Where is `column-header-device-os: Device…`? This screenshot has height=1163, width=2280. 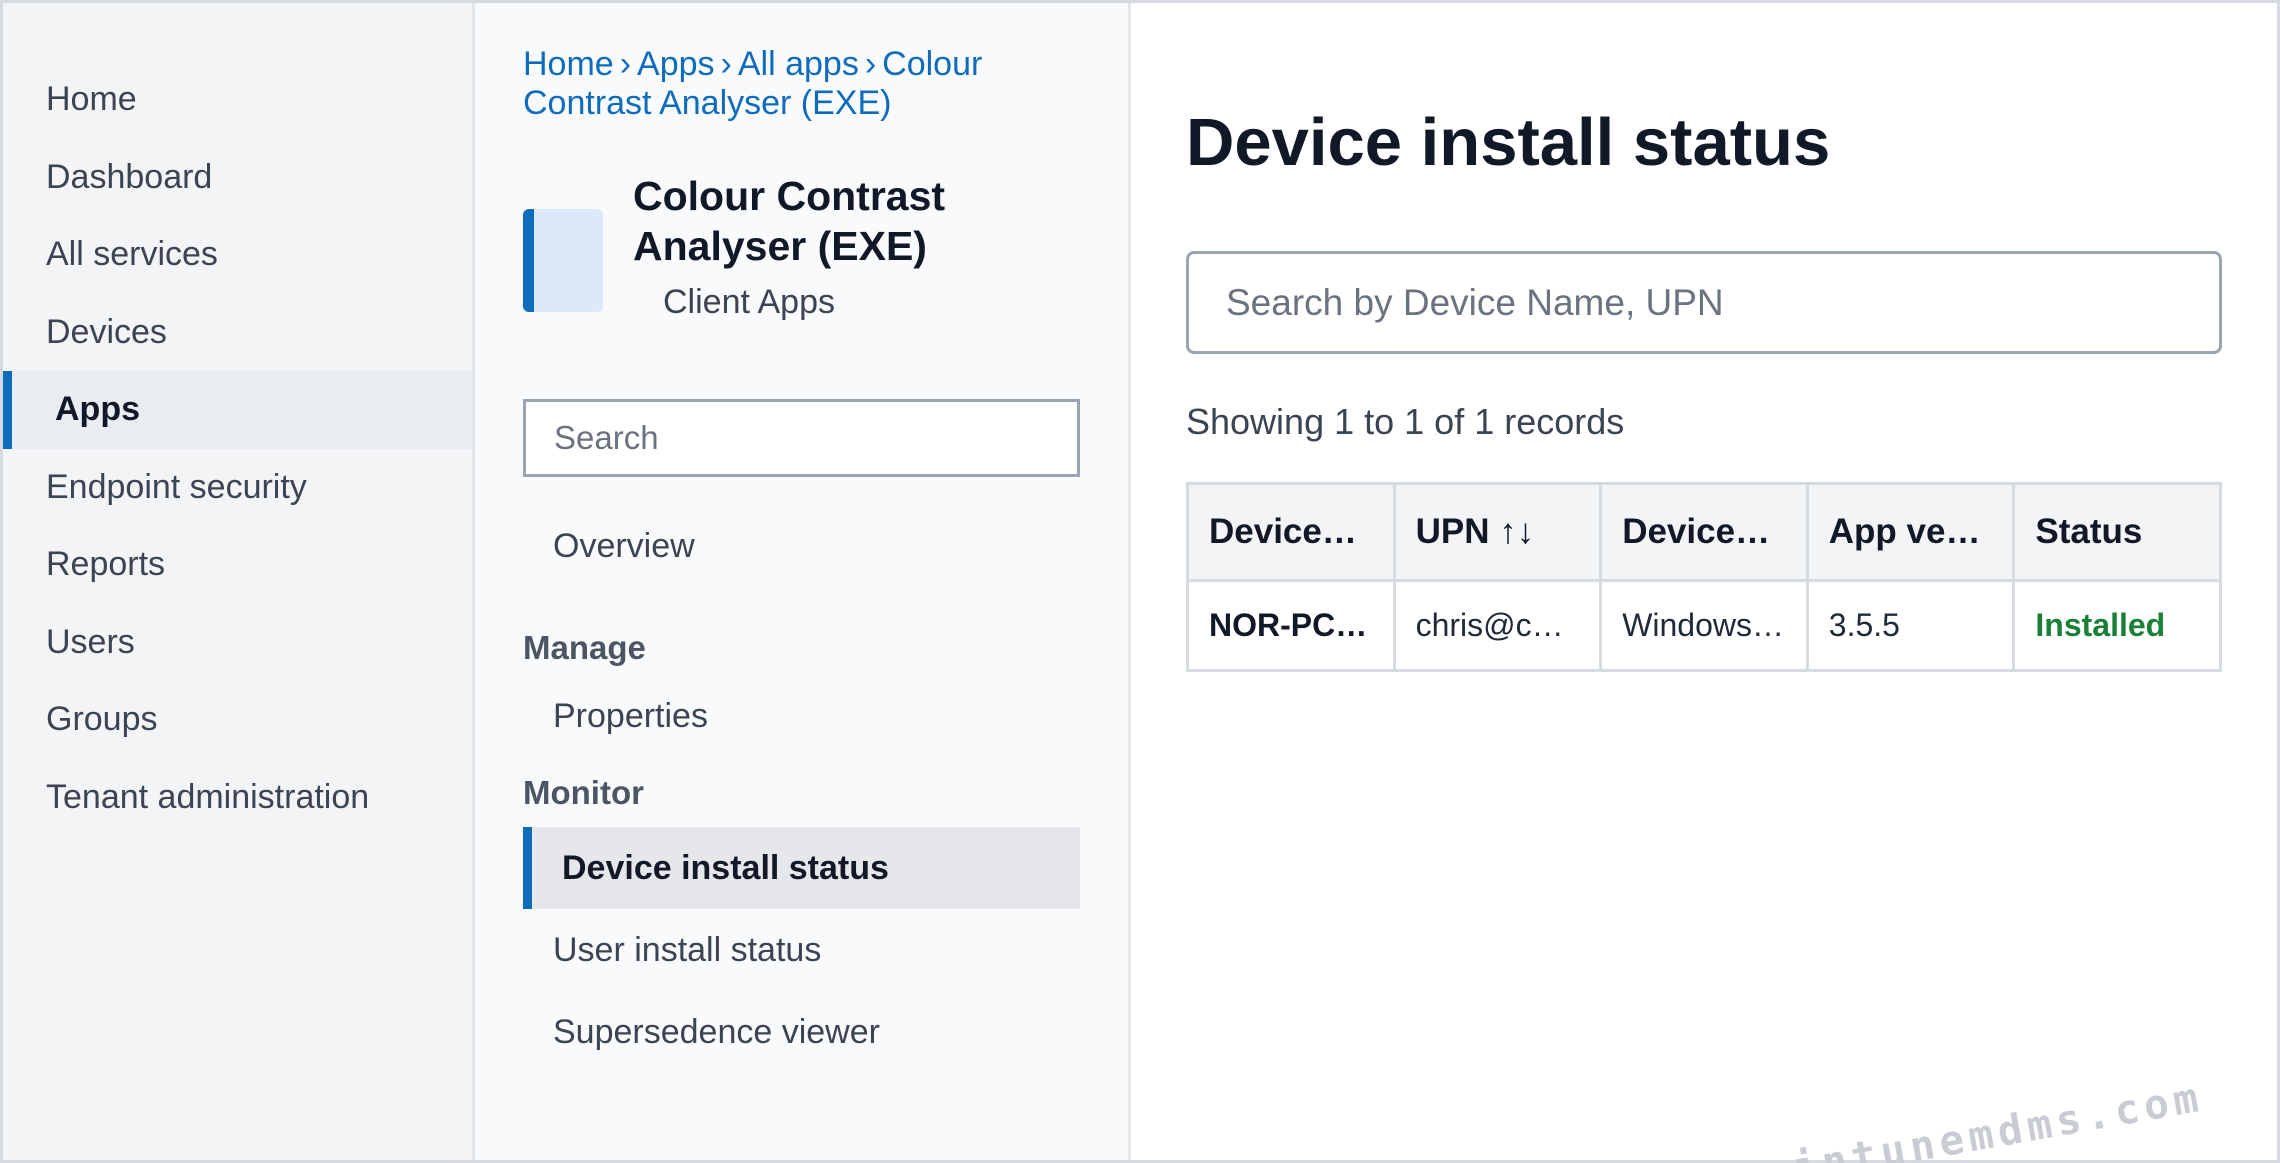 column-header-device-os: Device… is located at coordinates (1704, 532).